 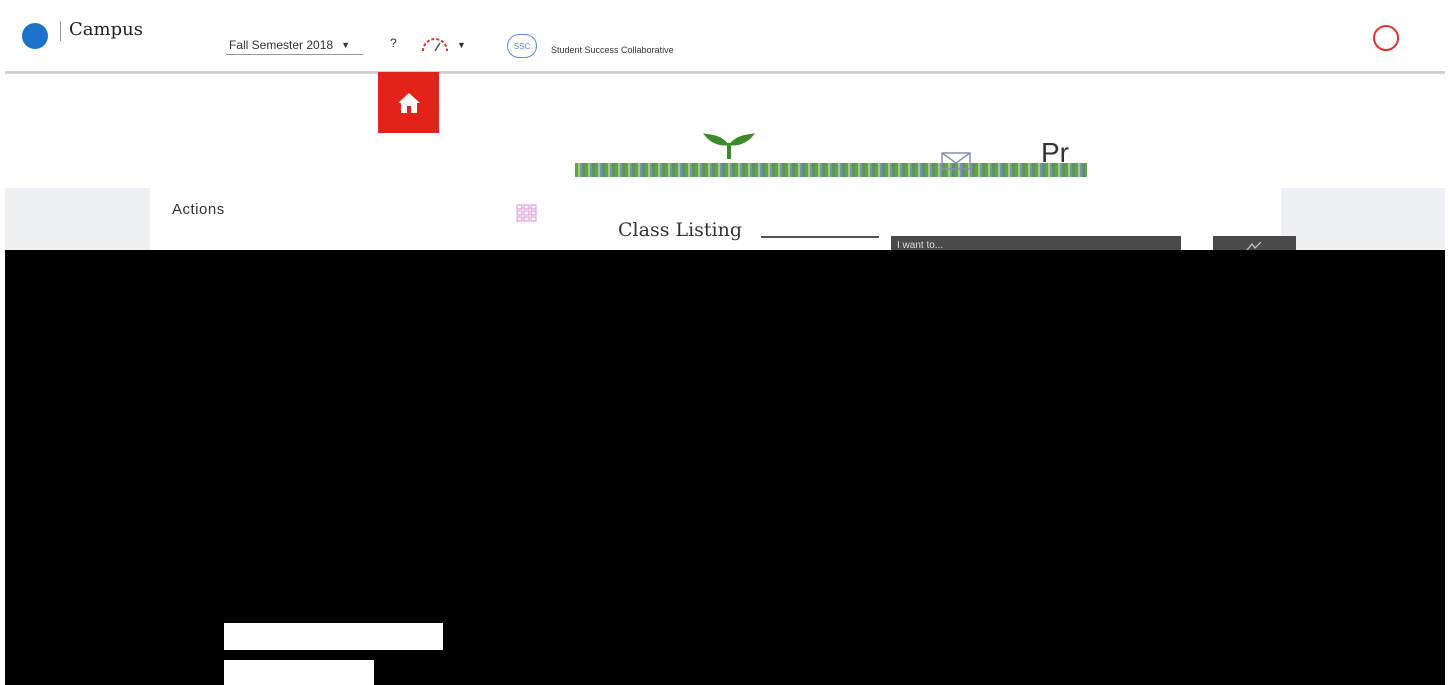 I want to click on page-heading: Pr, so click(x=1055, y=152).